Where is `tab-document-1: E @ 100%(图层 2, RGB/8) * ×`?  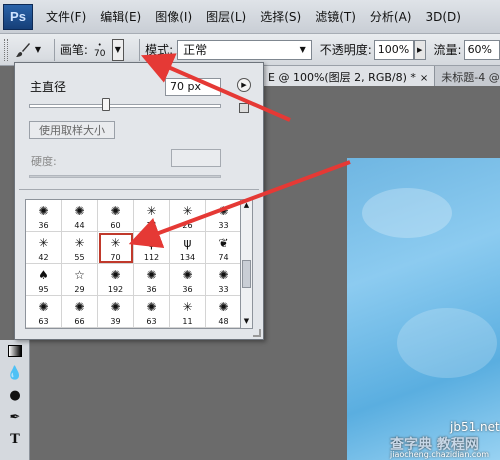 tab-document-1: E @ 100%(图层 2, RGB/8) * × is located at coordinates (349, 76).